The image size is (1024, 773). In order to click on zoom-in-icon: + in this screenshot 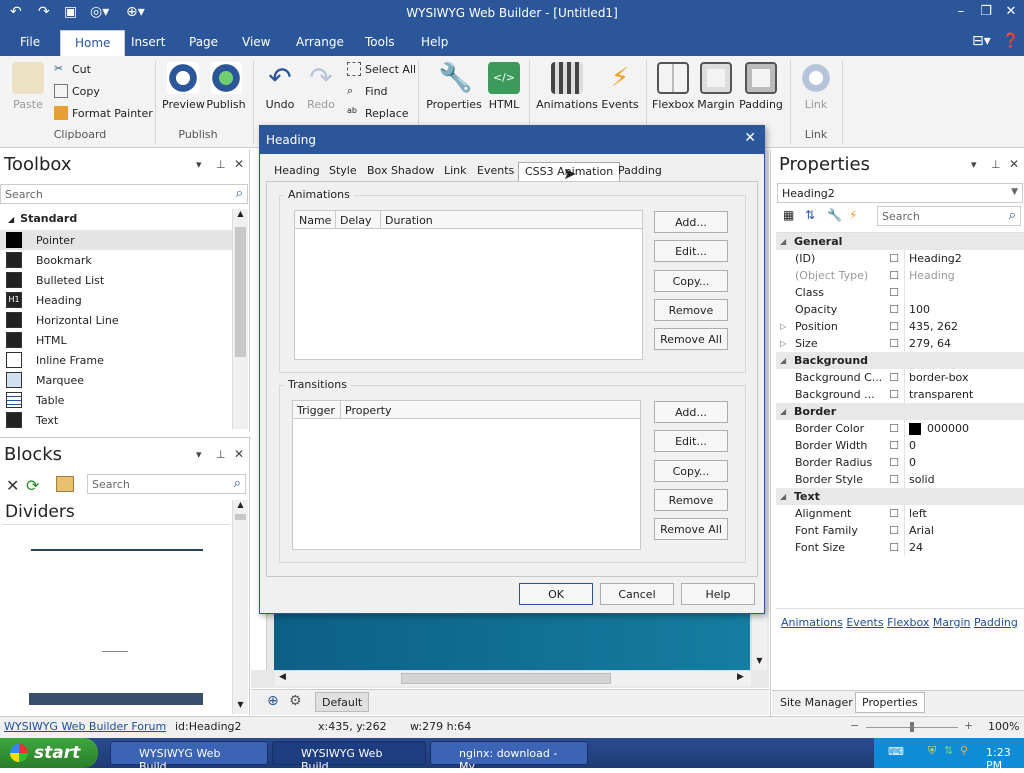, I will do `click(968, 725)`.